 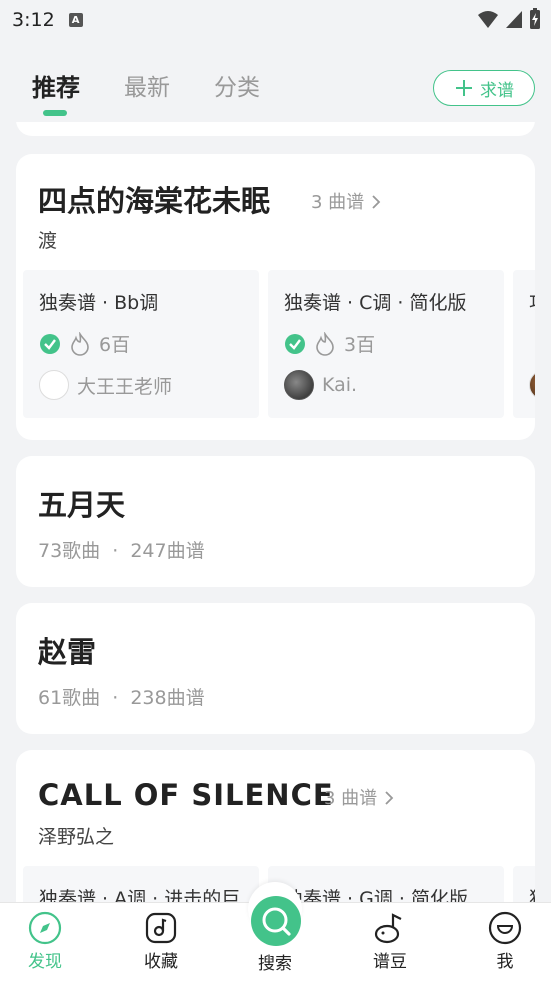 I want to click on score-item: 独奏谱 · A调 · 进击的巨, so click(x=141, y=884).